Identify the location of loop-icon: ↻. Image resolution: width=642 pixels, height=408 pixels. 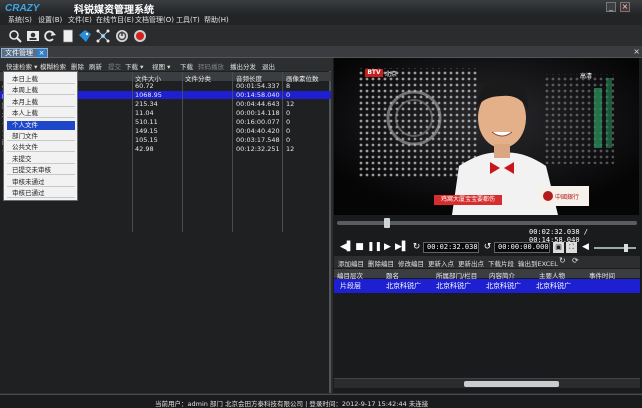
(416, 247).